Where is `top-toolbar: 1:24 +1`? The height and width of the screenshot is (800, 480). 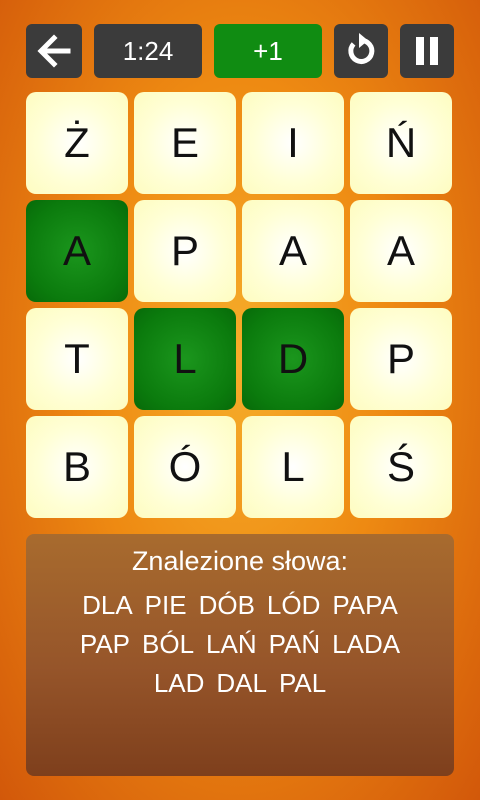
top-toolbar: 1:24 +1 is located at coordinates (240, 51).